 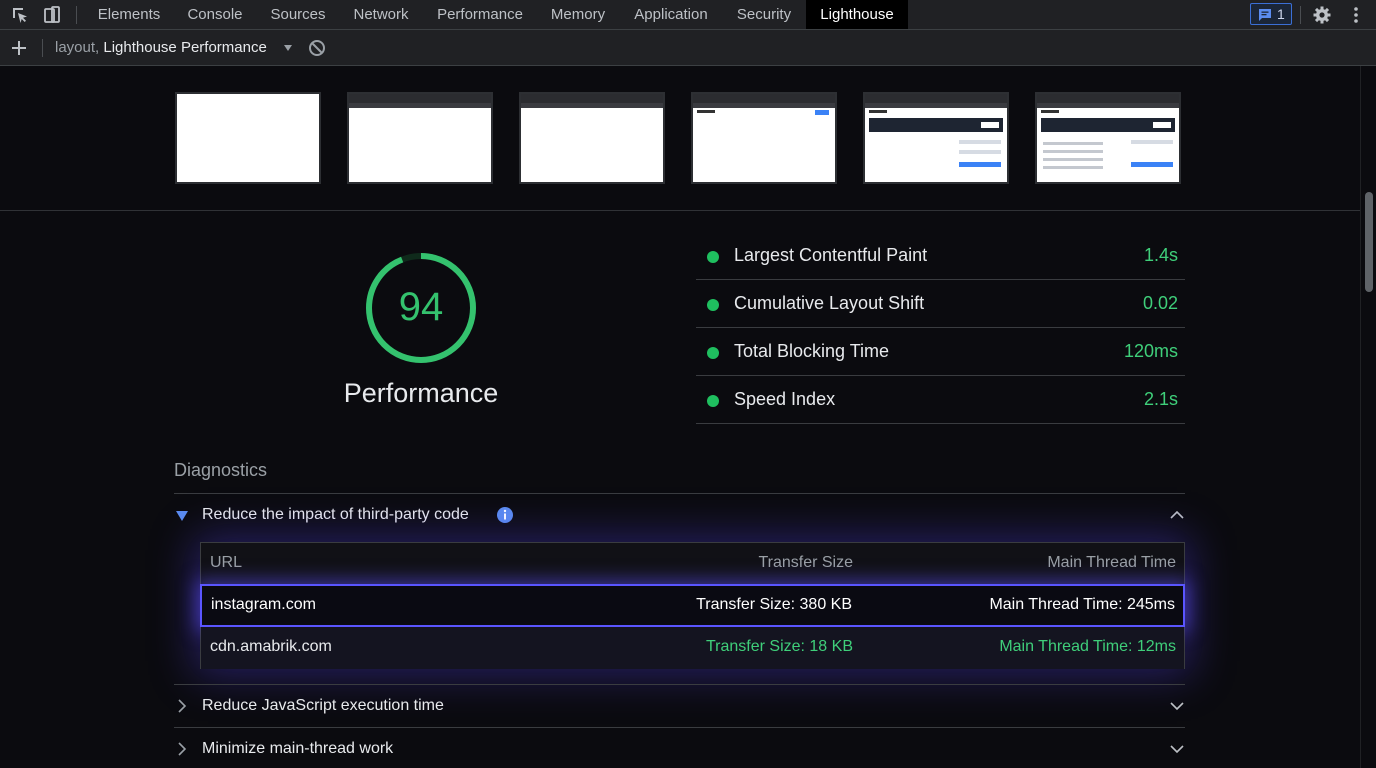 I want to click on console-messages-badge: 1, so click(x=1271, y=14).